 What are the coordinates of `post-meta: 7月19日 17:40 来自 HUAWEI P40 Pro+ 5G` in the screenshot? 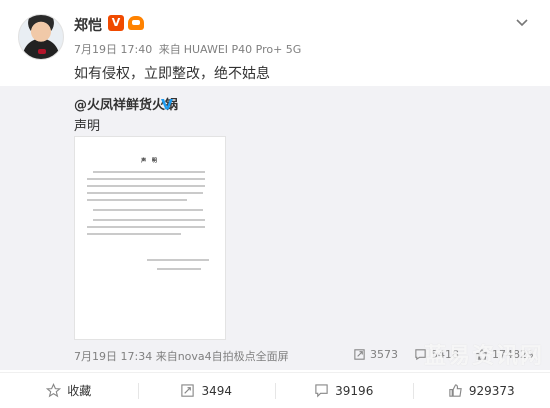 It's located at (189, 49).